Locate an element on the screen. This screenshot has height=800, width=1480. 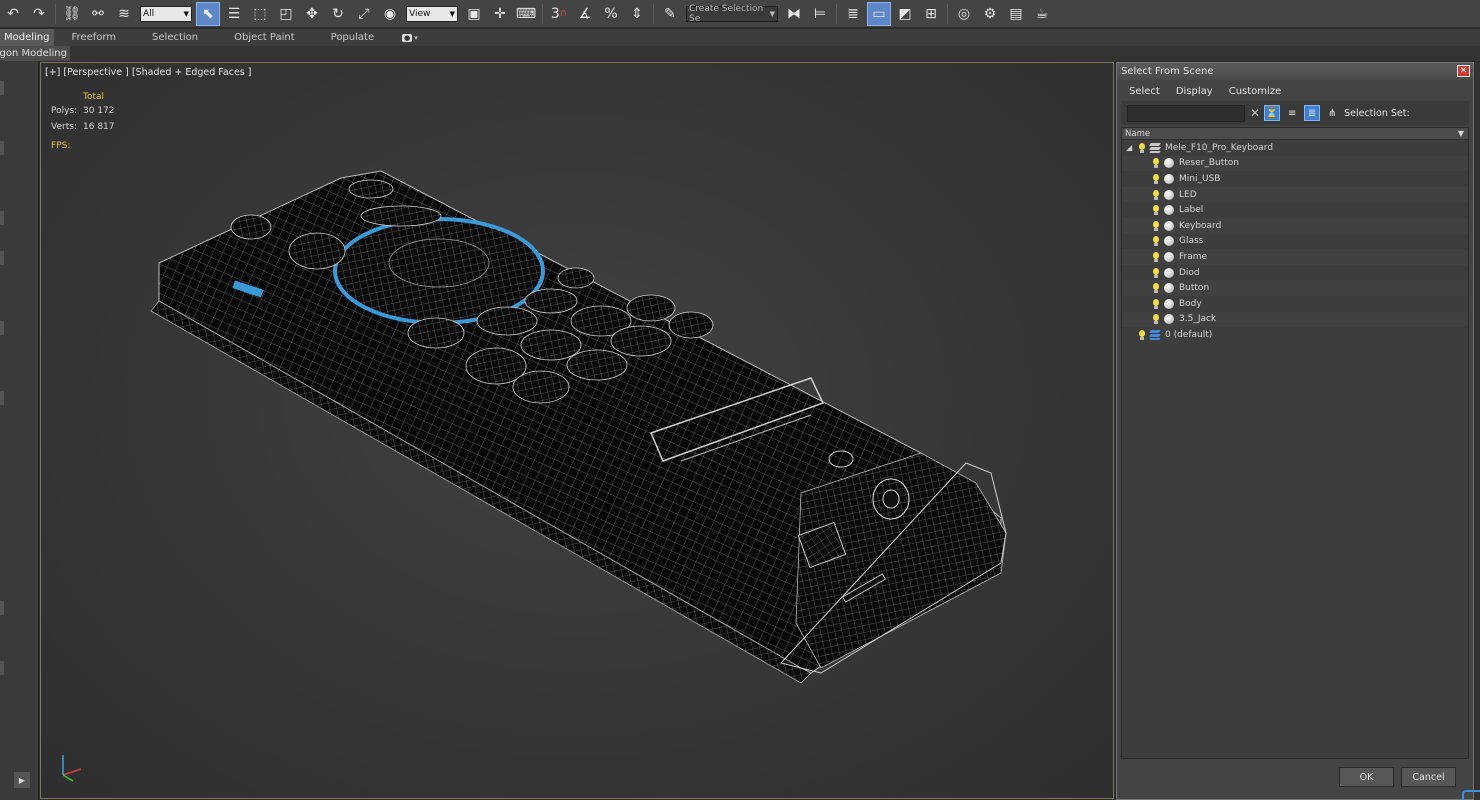
polygon-modeling-label: Polygon Modeling is located at coordinates (33, 53).